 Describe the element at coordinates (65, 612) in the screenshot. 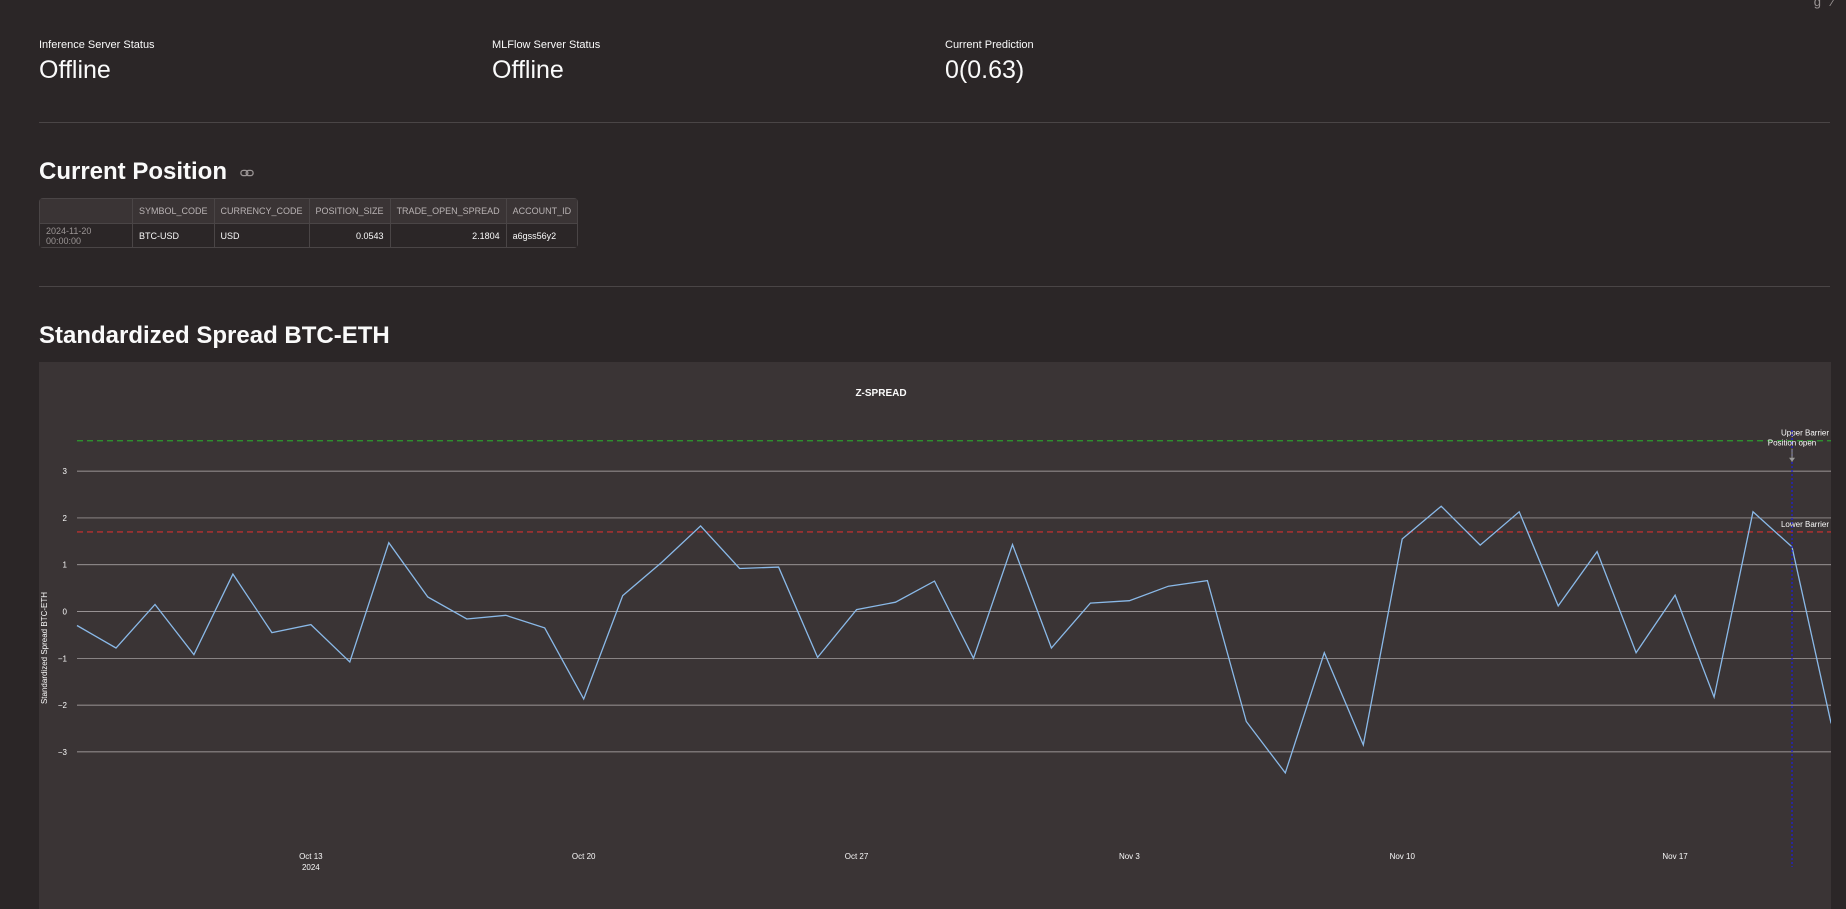

I see `y-tick-label: 0` at that location.